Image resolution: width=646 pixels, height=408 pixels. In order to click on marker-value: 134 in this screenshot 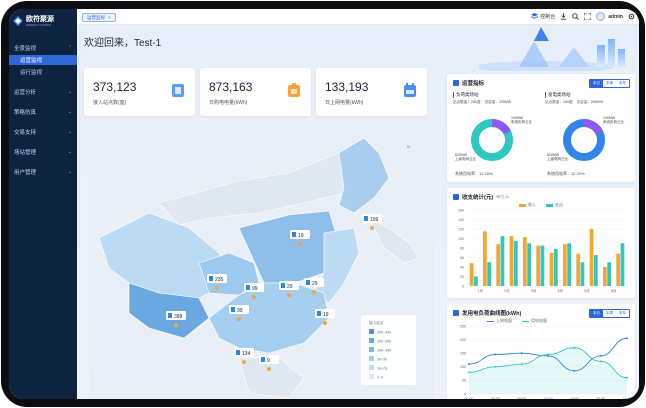, I will do `click(246, 354)`.